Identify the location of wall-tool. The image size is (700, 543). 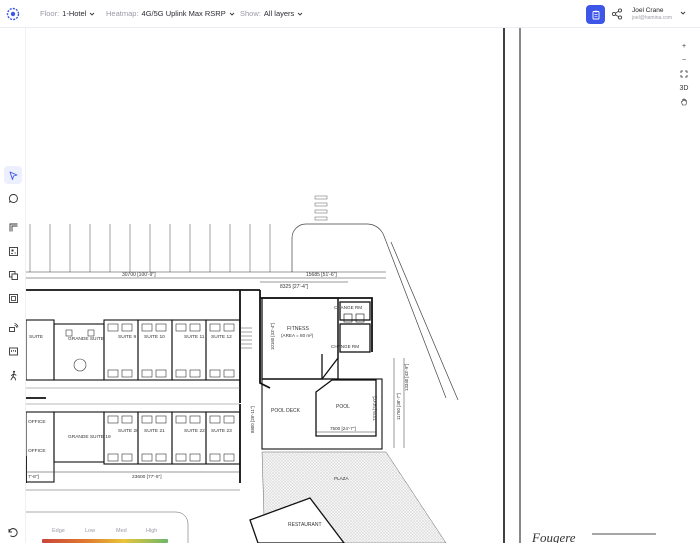
(13, 227).